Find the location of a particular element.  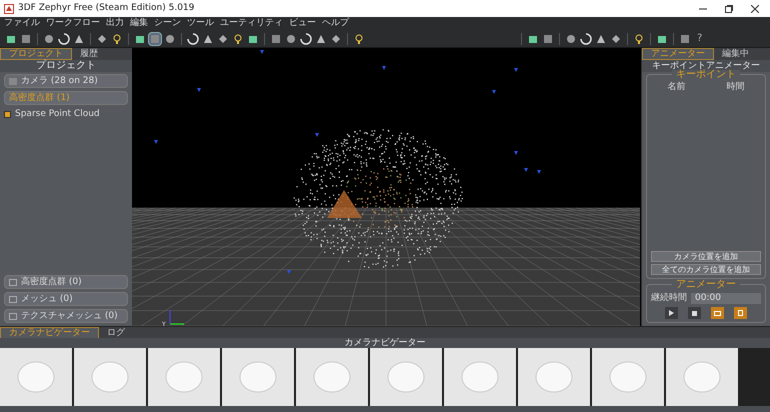

export-icon is located at coordinates (740, 313).